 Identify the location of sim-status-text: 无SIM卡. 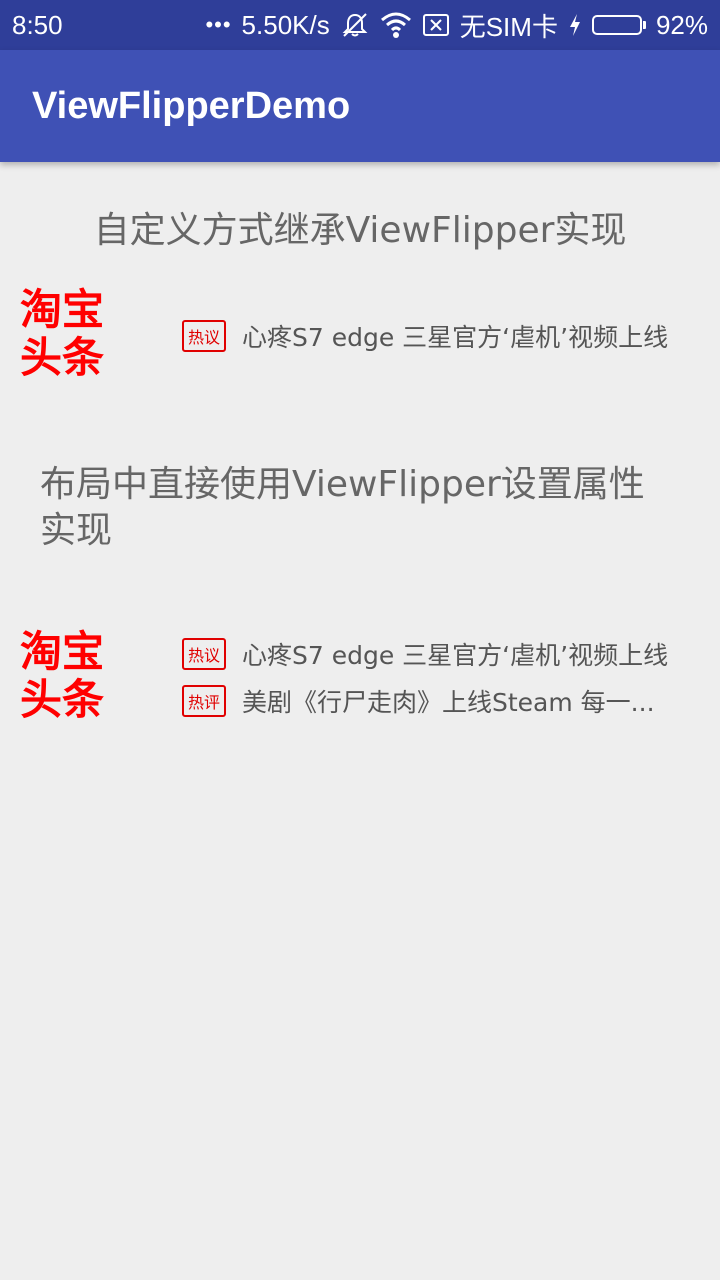
(508, 26).